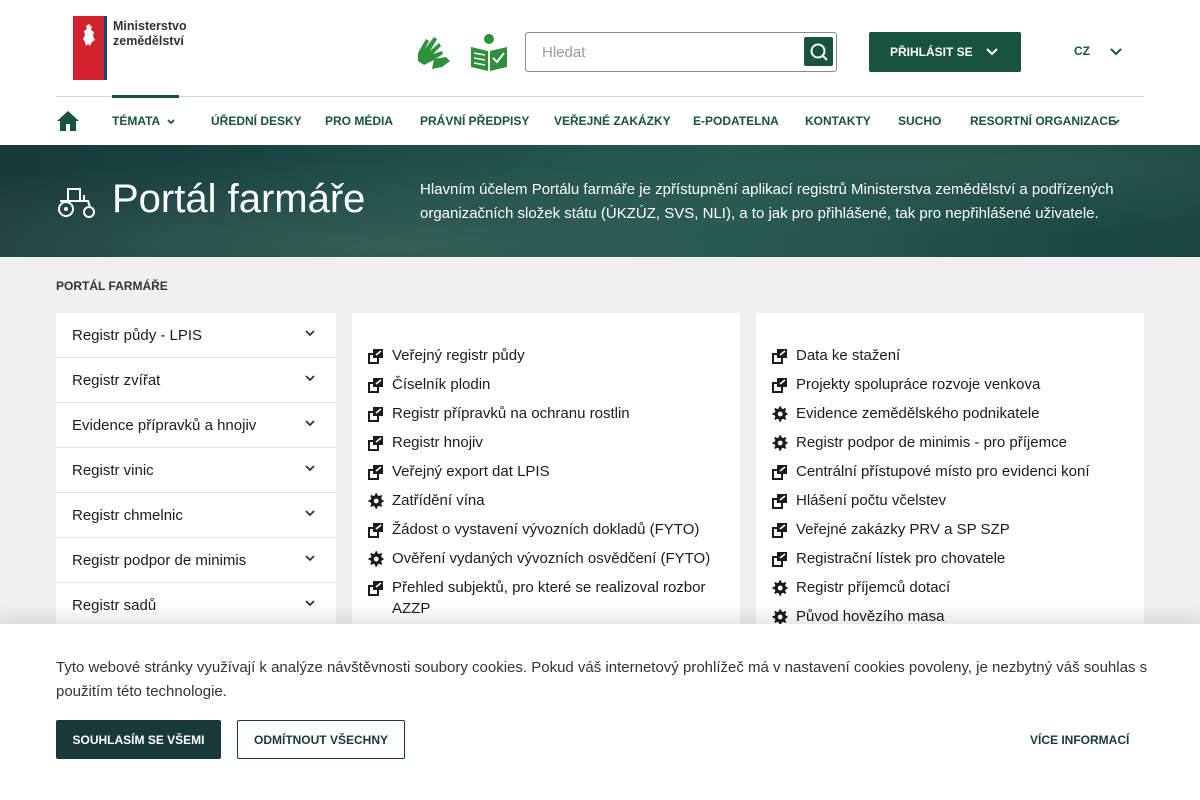 The width and height of the screenshot is (1200, 800). I want to click on panel-link: Zatřídění vína, so click(546, 500).